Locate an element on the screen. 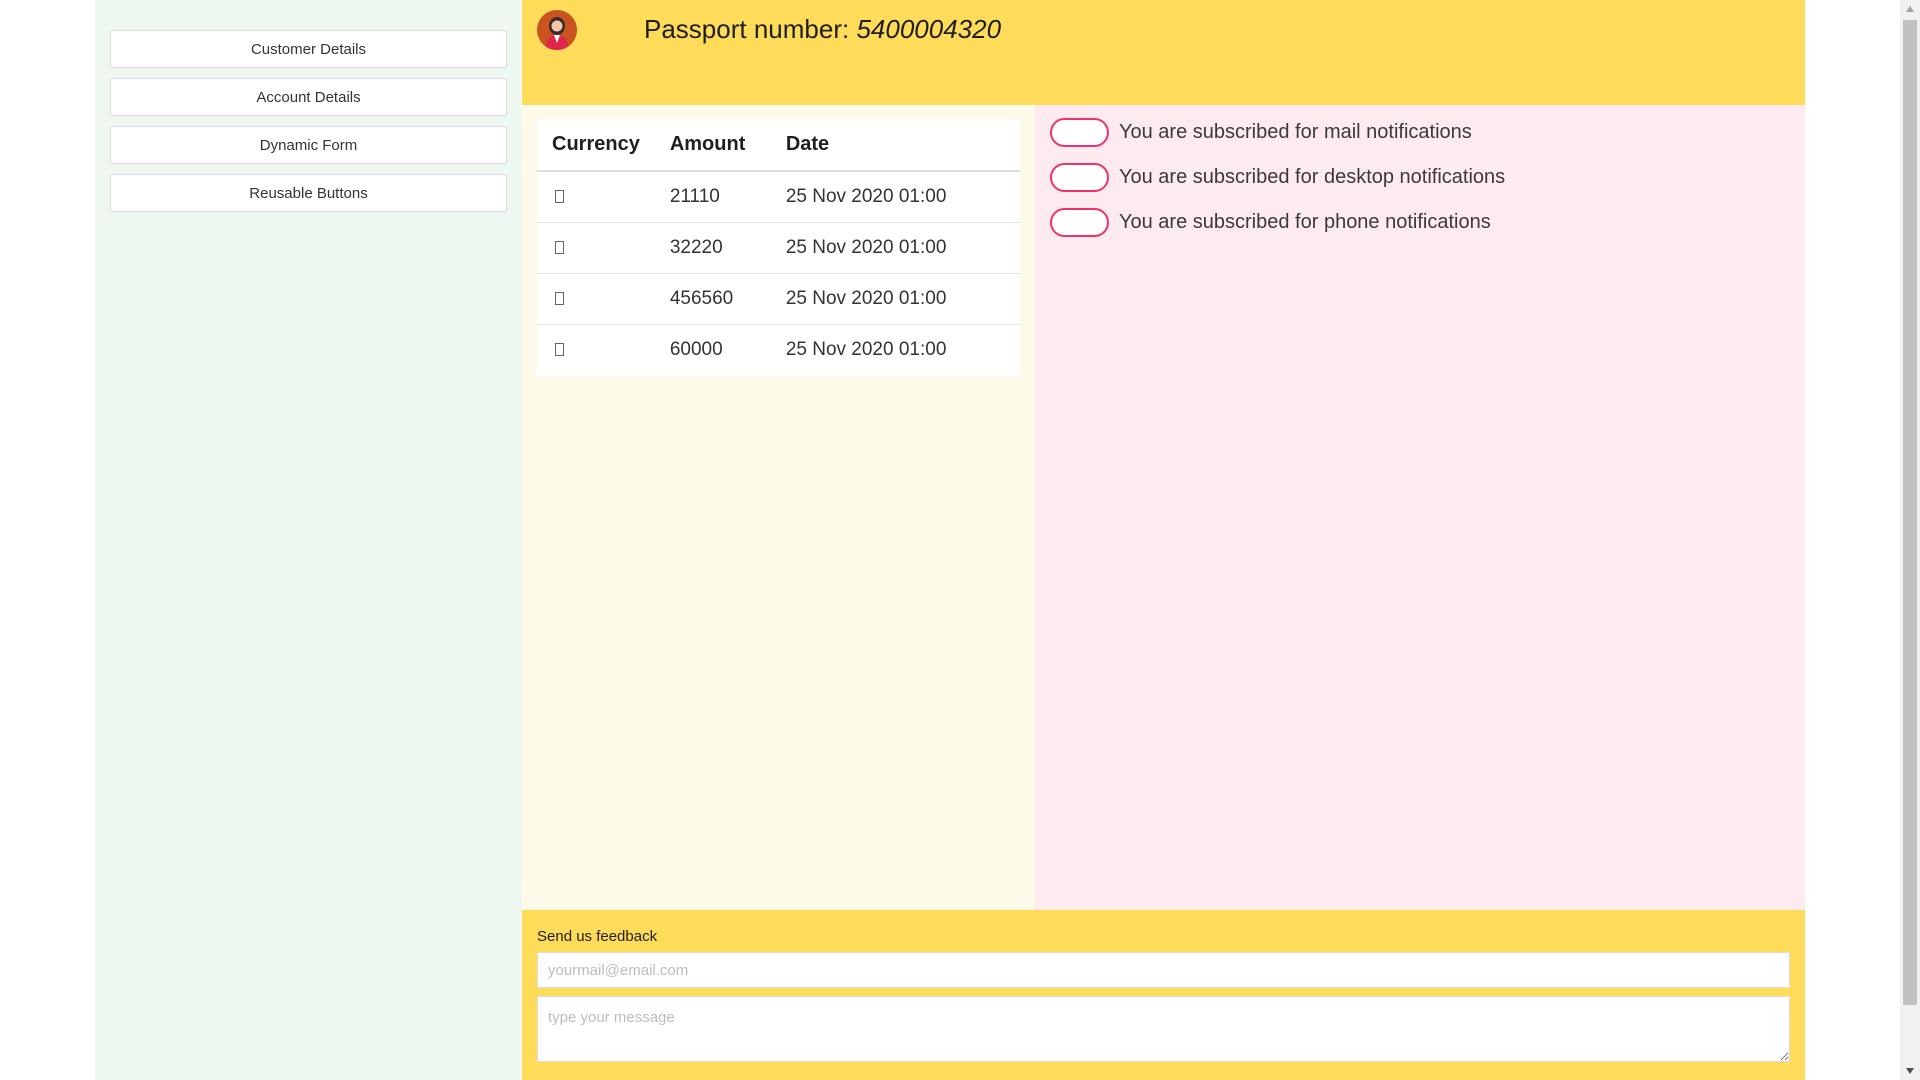 The height and width of the screenshot is (1080, 1920). scrollbar-thumb is located at coordinates (1910, 512).